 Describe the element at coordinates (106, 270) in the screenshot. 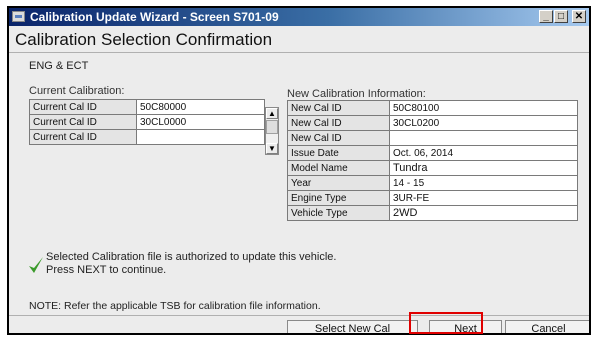

I see `status-message-line2: Press NEXT to continue.` at that location.